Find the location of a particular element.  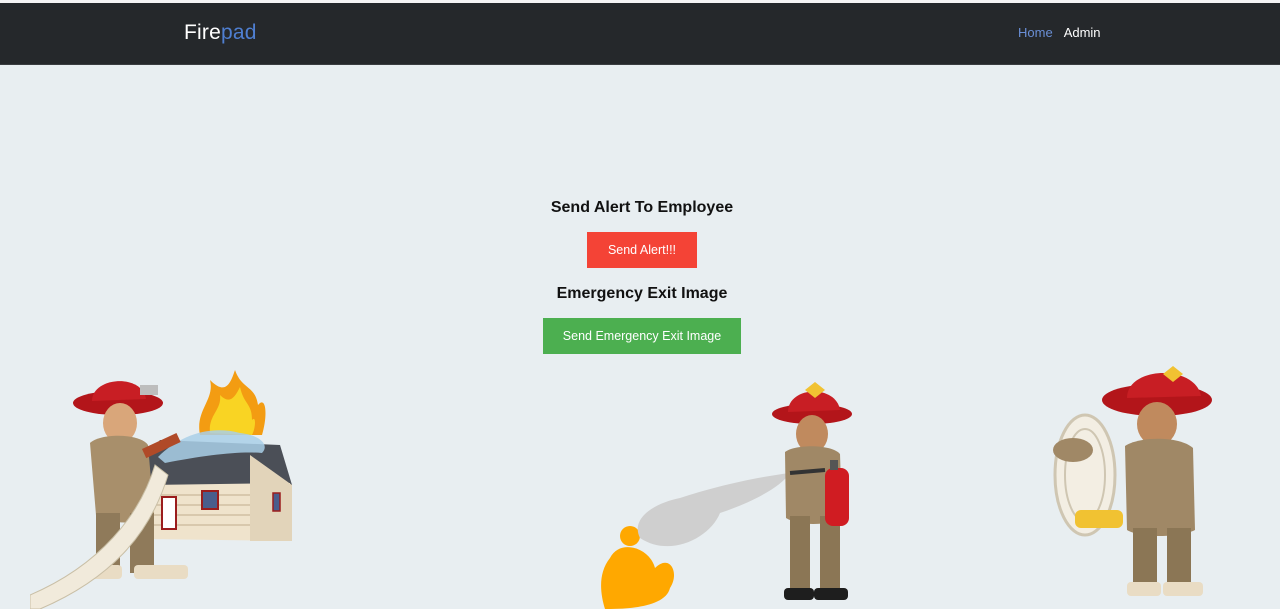

send-alert-button: Send Alert!!! is located at coordinates (642, 250).